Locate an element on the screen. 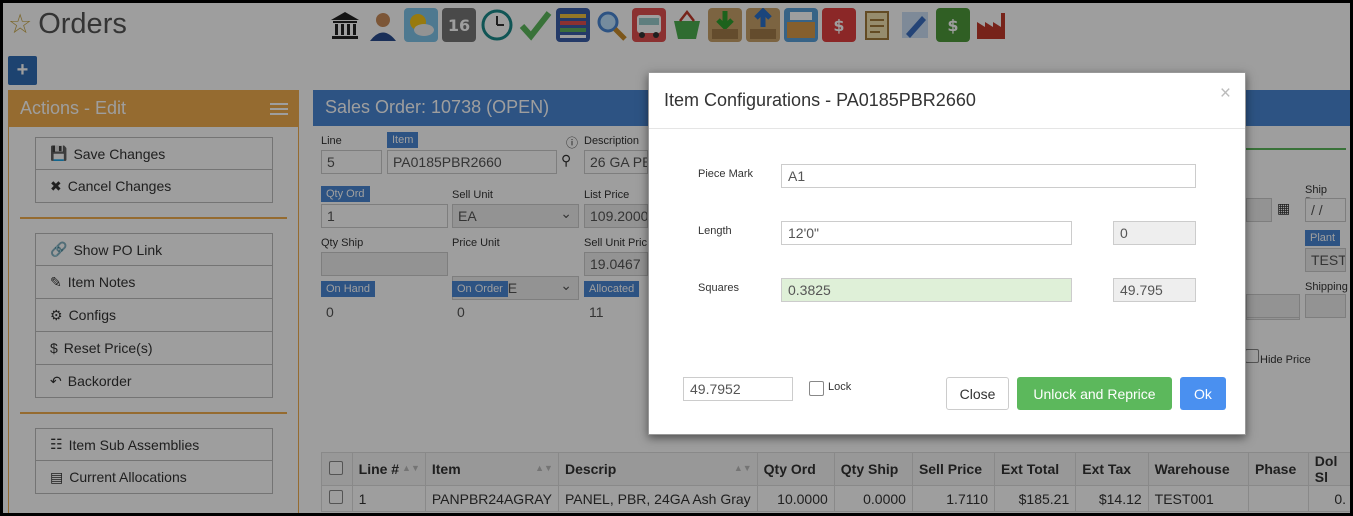 Image resolution: width=1353 pixels, height=516 pixels. modal-title: Item Configurations - PA0185PBR2660 is located at coordinates (820, 100).